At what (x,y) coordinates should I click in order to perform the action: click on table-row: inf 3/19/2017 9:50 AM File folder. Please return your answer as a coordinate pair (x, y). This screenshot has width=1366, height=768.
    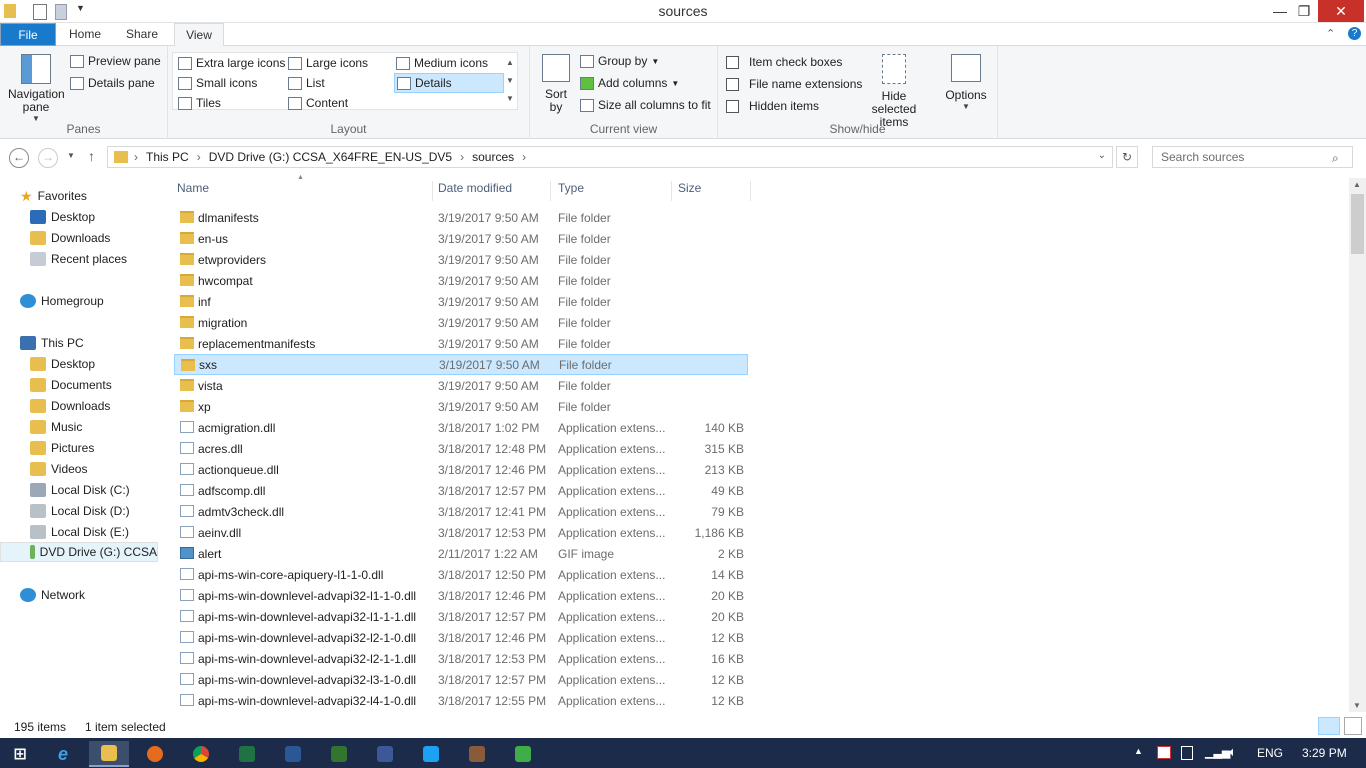
    Looking at the image, I should click on (461, 301).